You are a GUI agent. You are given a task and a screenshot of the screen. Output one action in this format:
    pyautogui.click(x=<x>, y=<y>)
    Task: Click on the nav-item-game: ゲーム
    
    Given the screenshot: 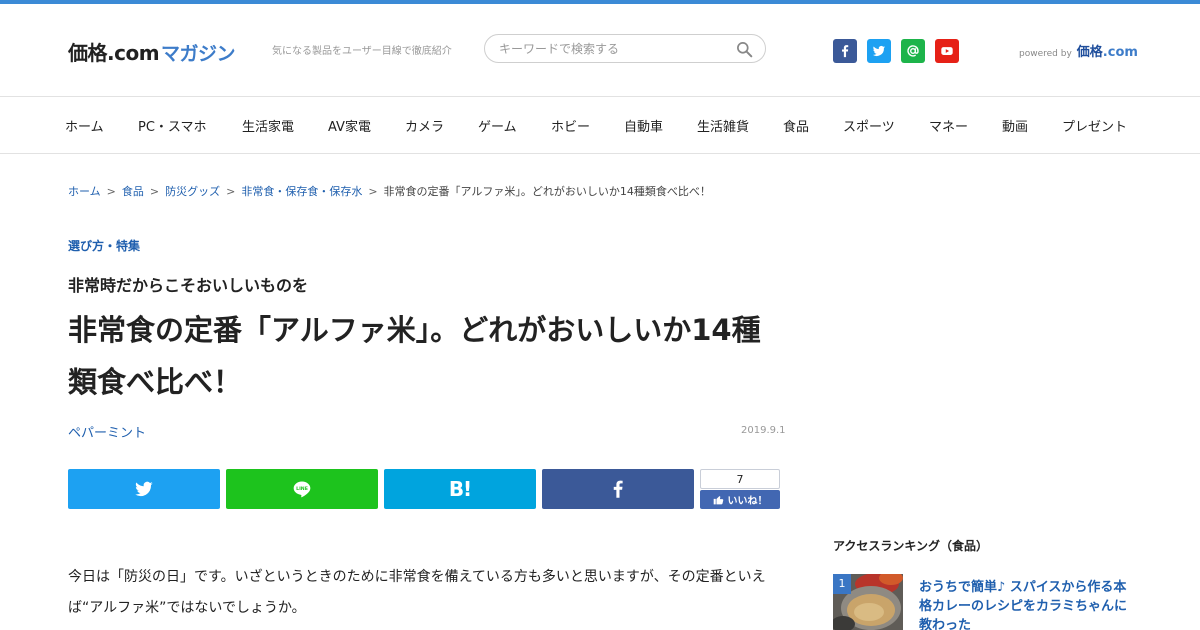 What is the action you would take?
    pyautogui.click(x=497, y=125)
    